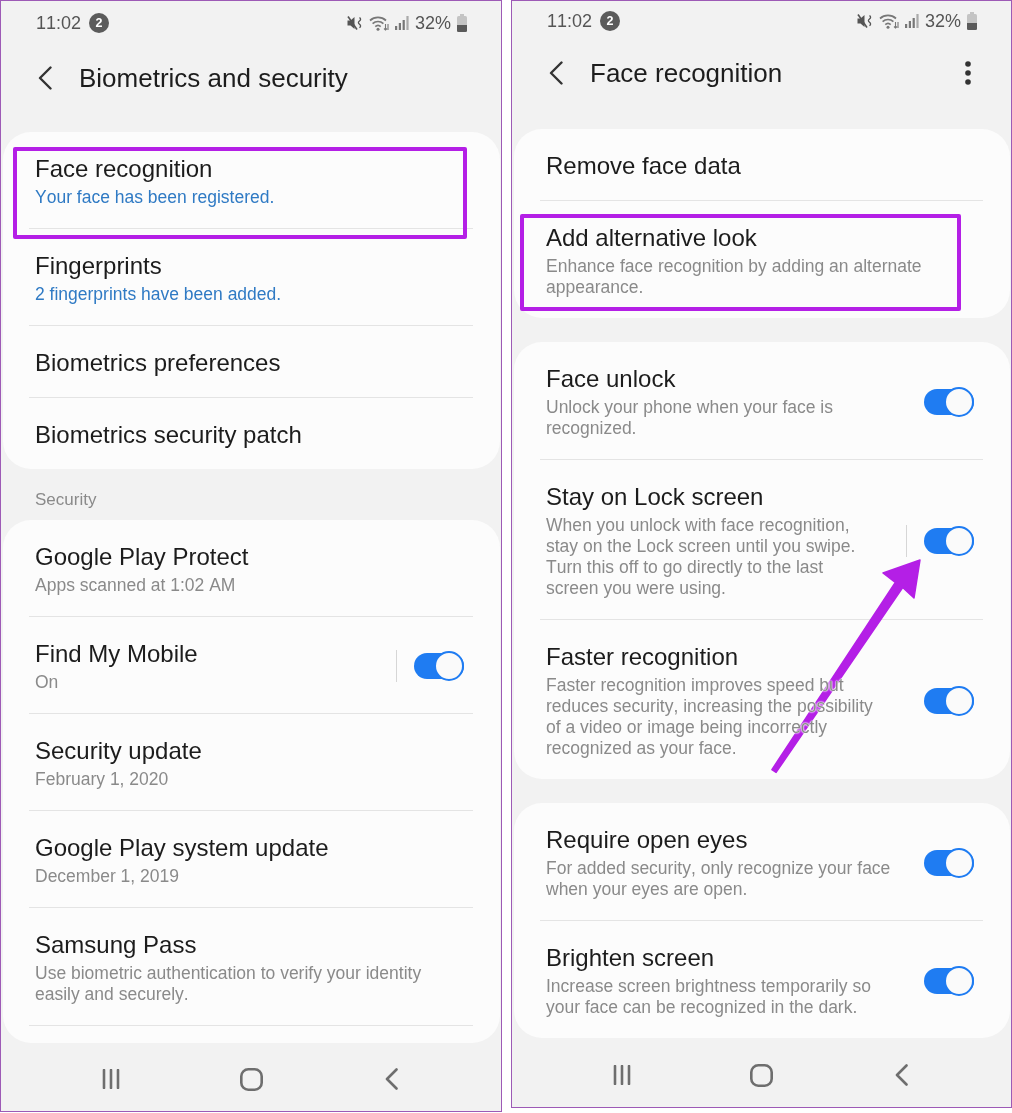  I want to click on setting-description: February 1, 2020, so click(102, 779).